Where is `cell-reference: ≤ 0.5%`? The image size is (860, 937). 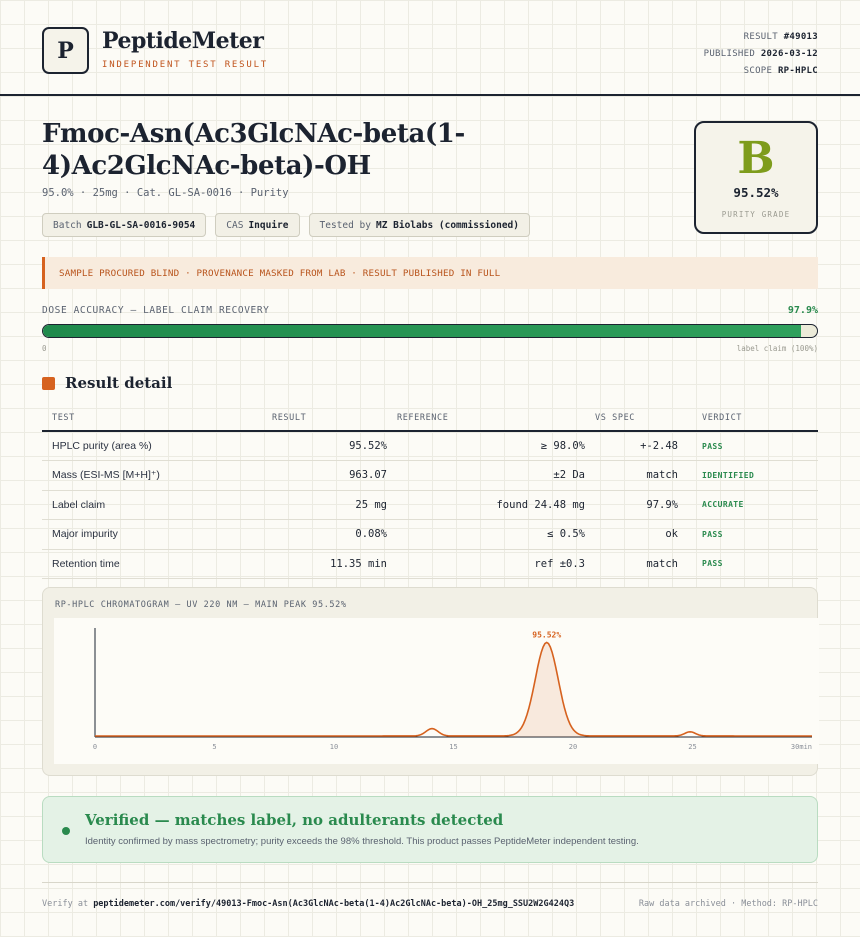
cell-reference: ≤ 0.5% is located at coordinates (496, 534).